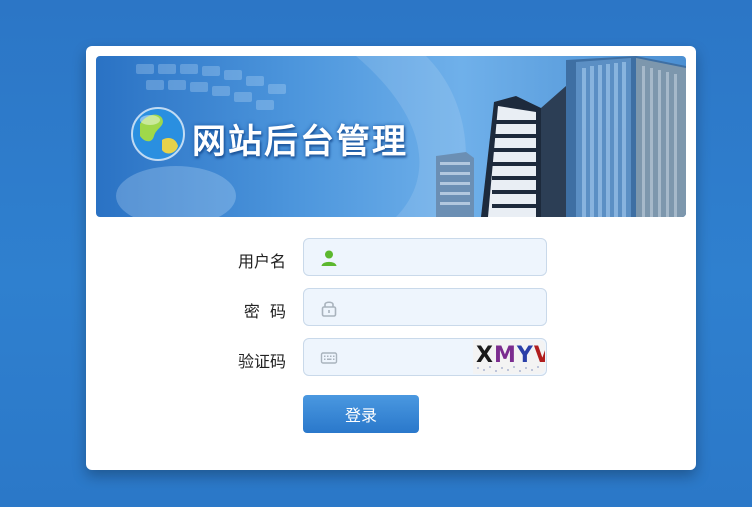  What do you see at coordinates (415, 358) in the screenshot?
I see `captcha-input` at bounding box center [415, 358].